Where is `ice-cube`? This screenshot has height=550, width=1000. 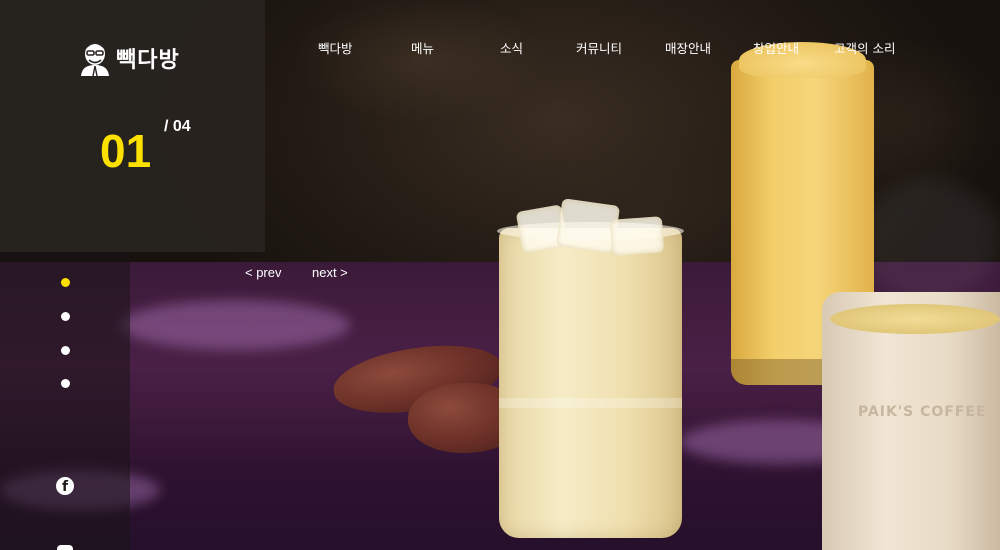 ice-cube is located at coordinates (637, 236).